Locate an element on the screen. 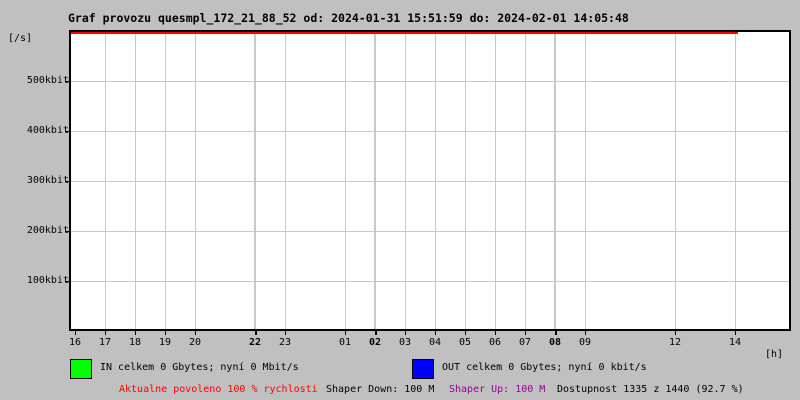 This screenshot has width=800, height=400. shaper-limit-line is located at coordinates (404, 33).